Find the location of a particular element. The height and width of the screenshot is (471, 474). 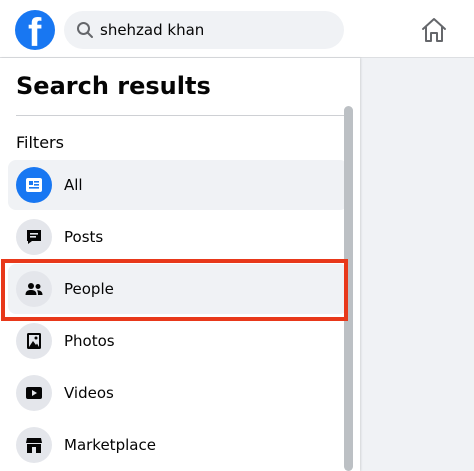

filter-item-label: Posts is located at coordinates (84, 237).